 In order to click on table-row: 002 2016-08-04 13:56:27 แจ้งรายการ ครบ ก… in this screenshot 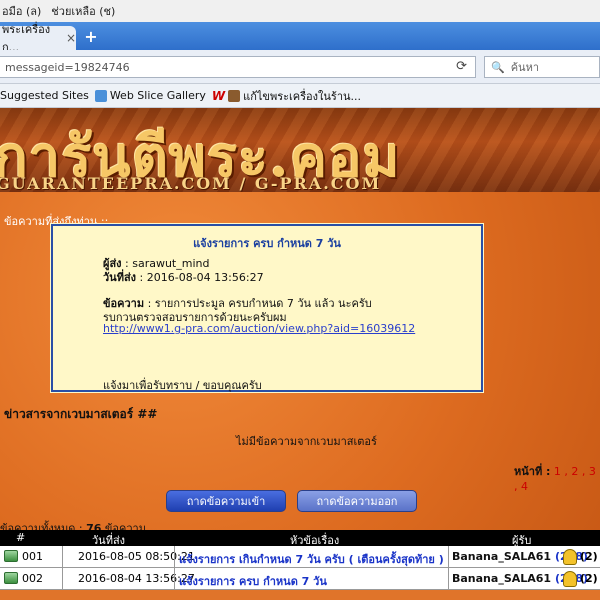, I will do `click(300, 579)`.